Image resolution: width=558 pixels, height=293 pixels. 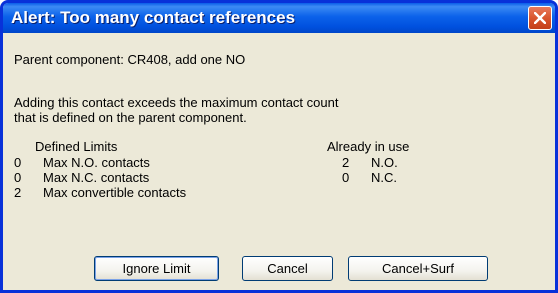 I want to click on limit-no-value: 0, so click(x=18, y=162).